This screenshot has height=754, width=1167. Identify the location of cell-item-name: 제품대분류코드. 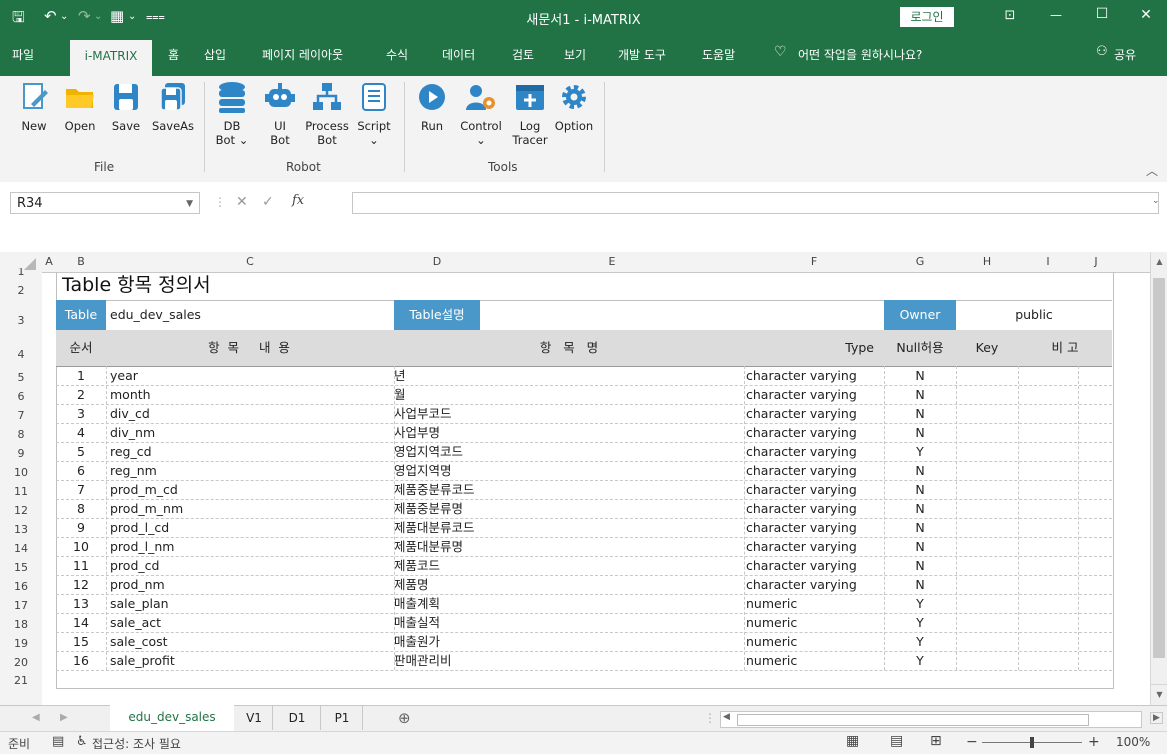
(564, 527).